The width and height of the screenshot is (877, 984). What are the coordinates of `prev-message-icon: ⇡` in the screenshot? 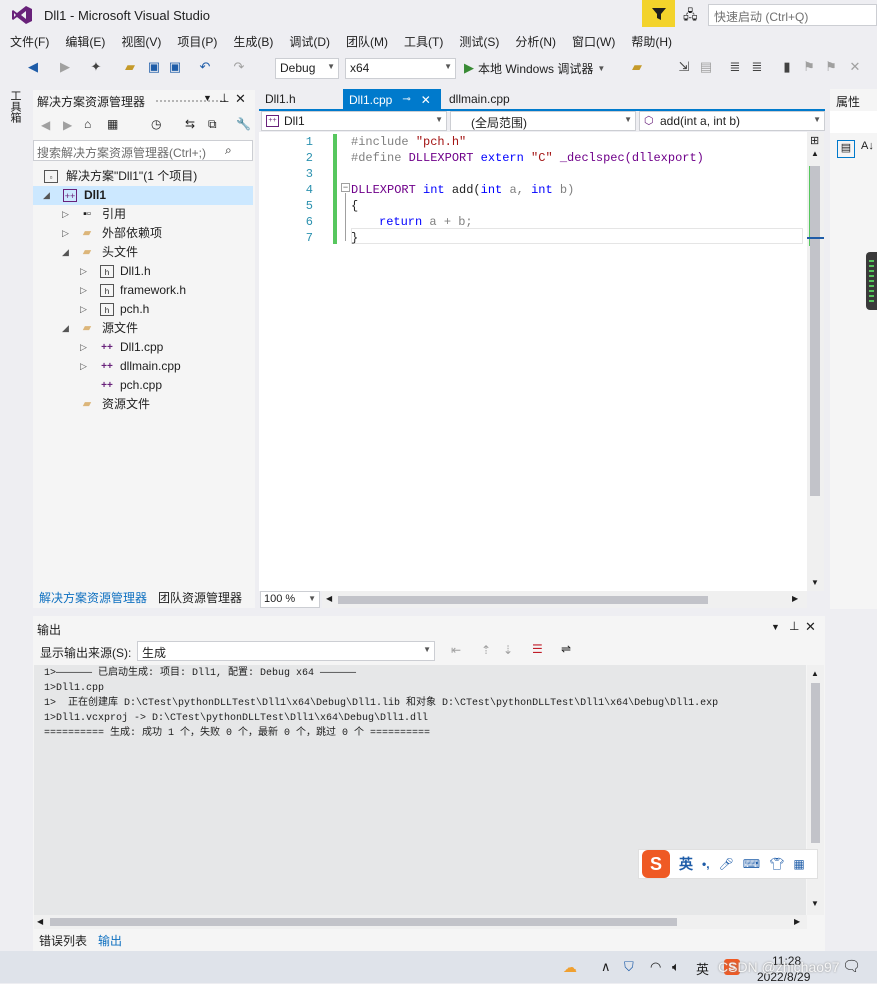 It's located at (486, 650).